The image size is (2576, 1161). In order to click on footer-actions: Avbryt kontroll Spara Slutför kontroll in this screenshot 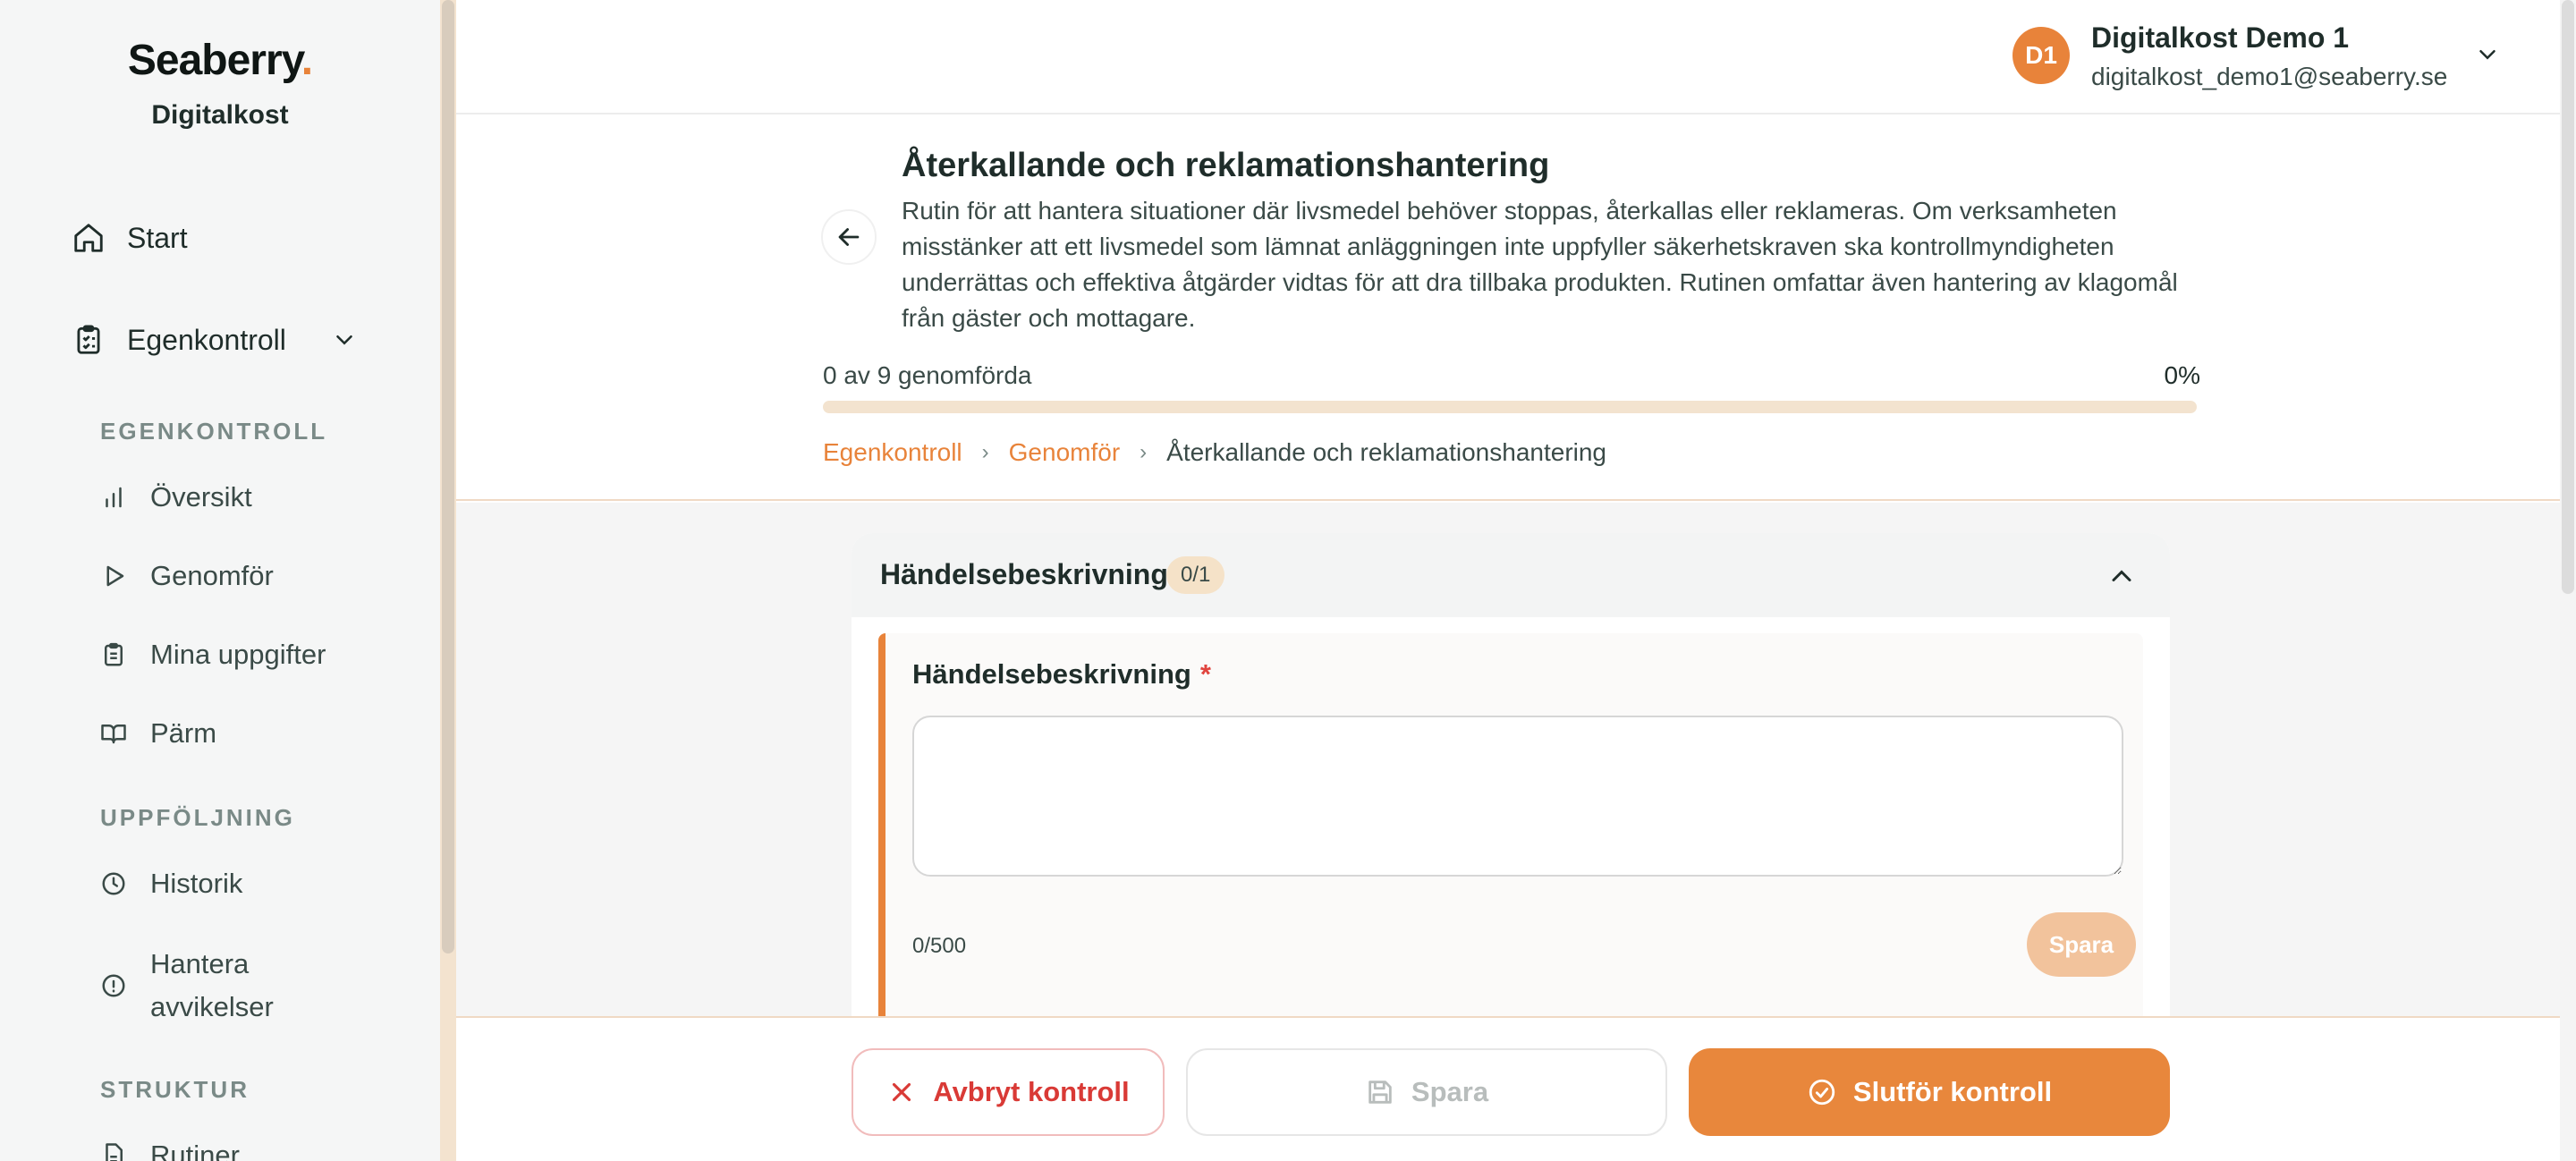, I will do `click(1508, 1088)`.